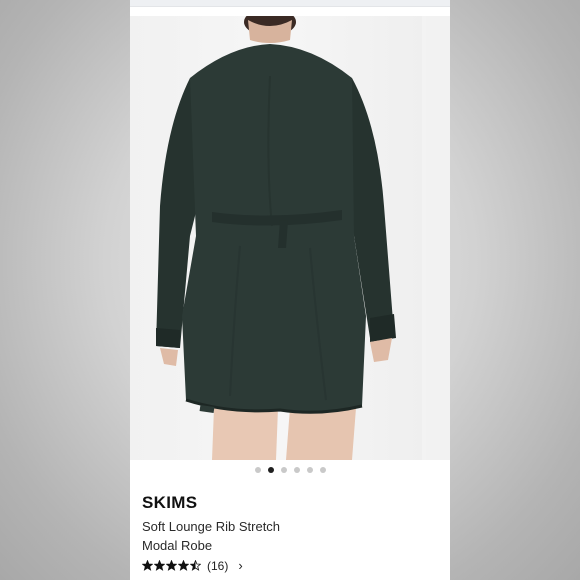  What do you see at coordinates (252, 536) in the screenshot?
I see `product-title: Soft Lounge Rib Stretch Modal Robe` at bounding box center [252, 536].